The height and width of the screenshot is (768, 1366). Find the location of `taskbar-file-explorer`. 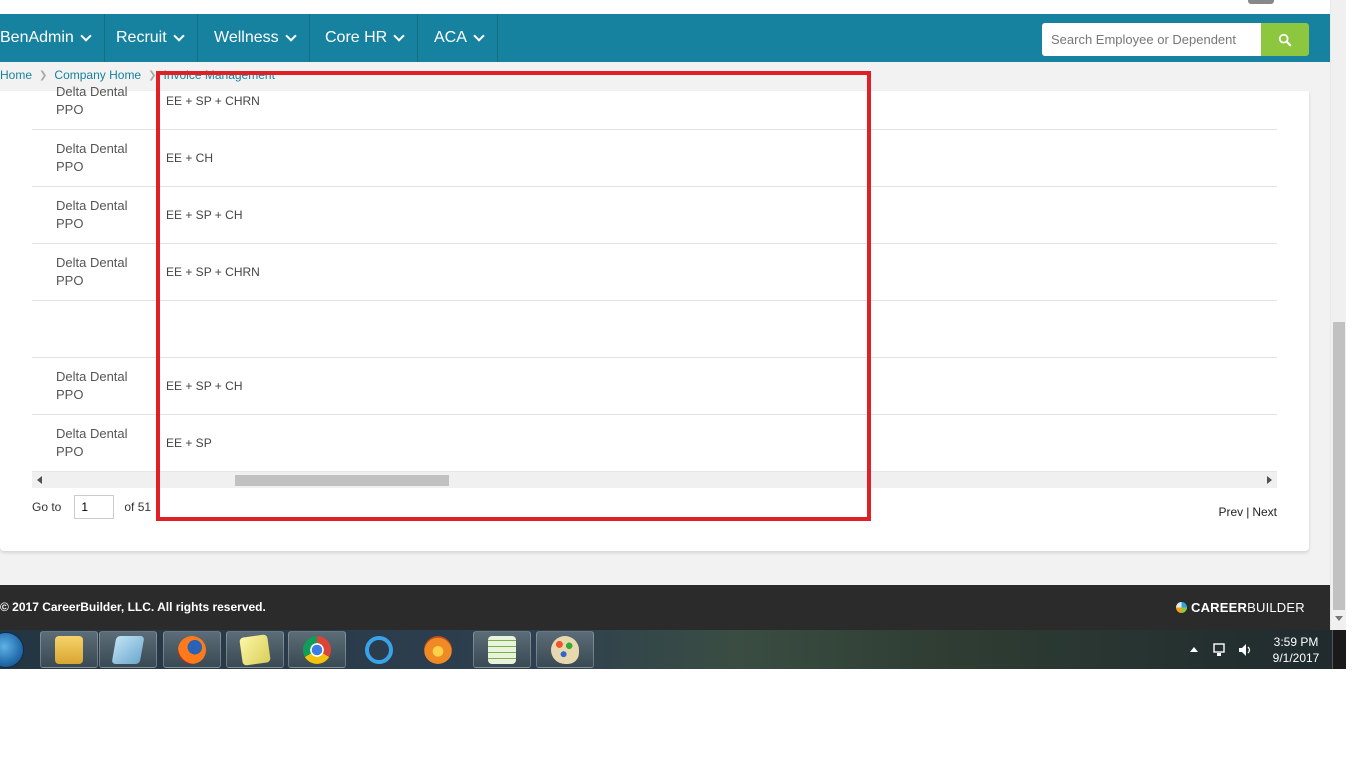

taskbar-file-explorer is located at coordinates (69, 649).